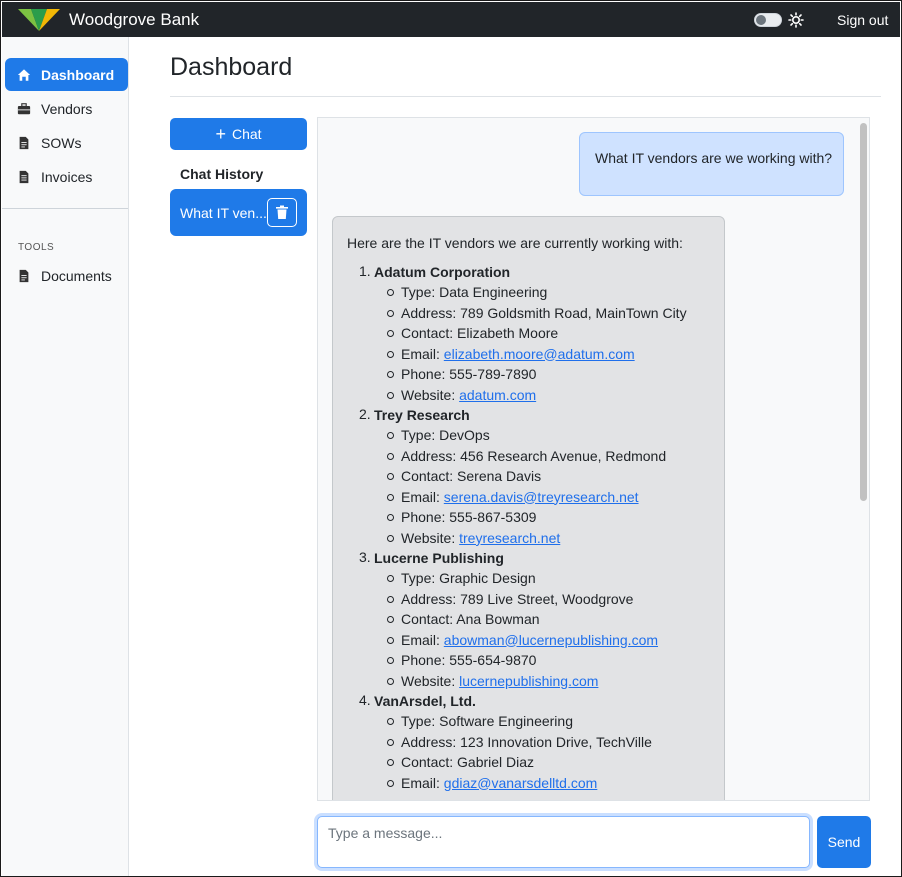 Image resolution: width=902 pixels, height=877 pixels. I want to click on vendor-name: Adatum Corporation, so click(442, 272).